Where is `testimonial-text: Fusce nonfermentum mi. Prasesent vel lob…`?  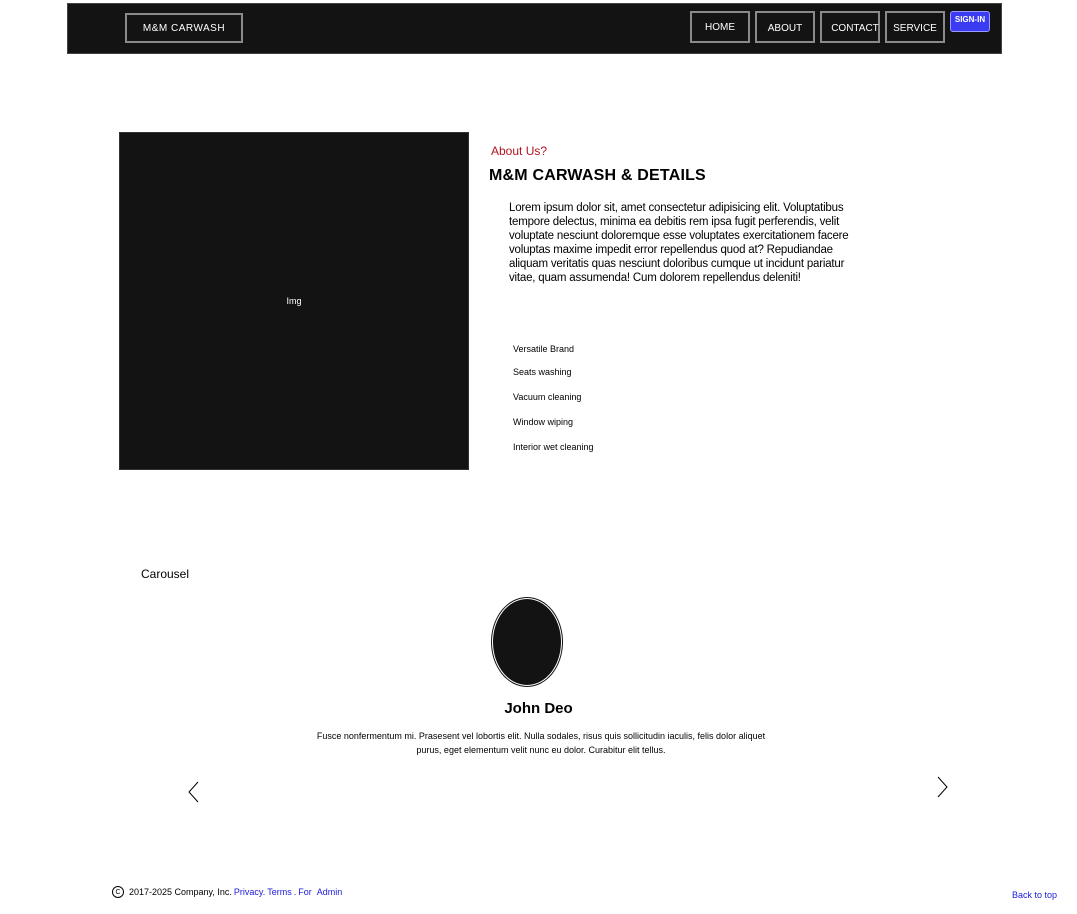 testimonial-text: Fusce nonfermentum mi. Prasesent vel lob… is located at coordinates (541, 743).